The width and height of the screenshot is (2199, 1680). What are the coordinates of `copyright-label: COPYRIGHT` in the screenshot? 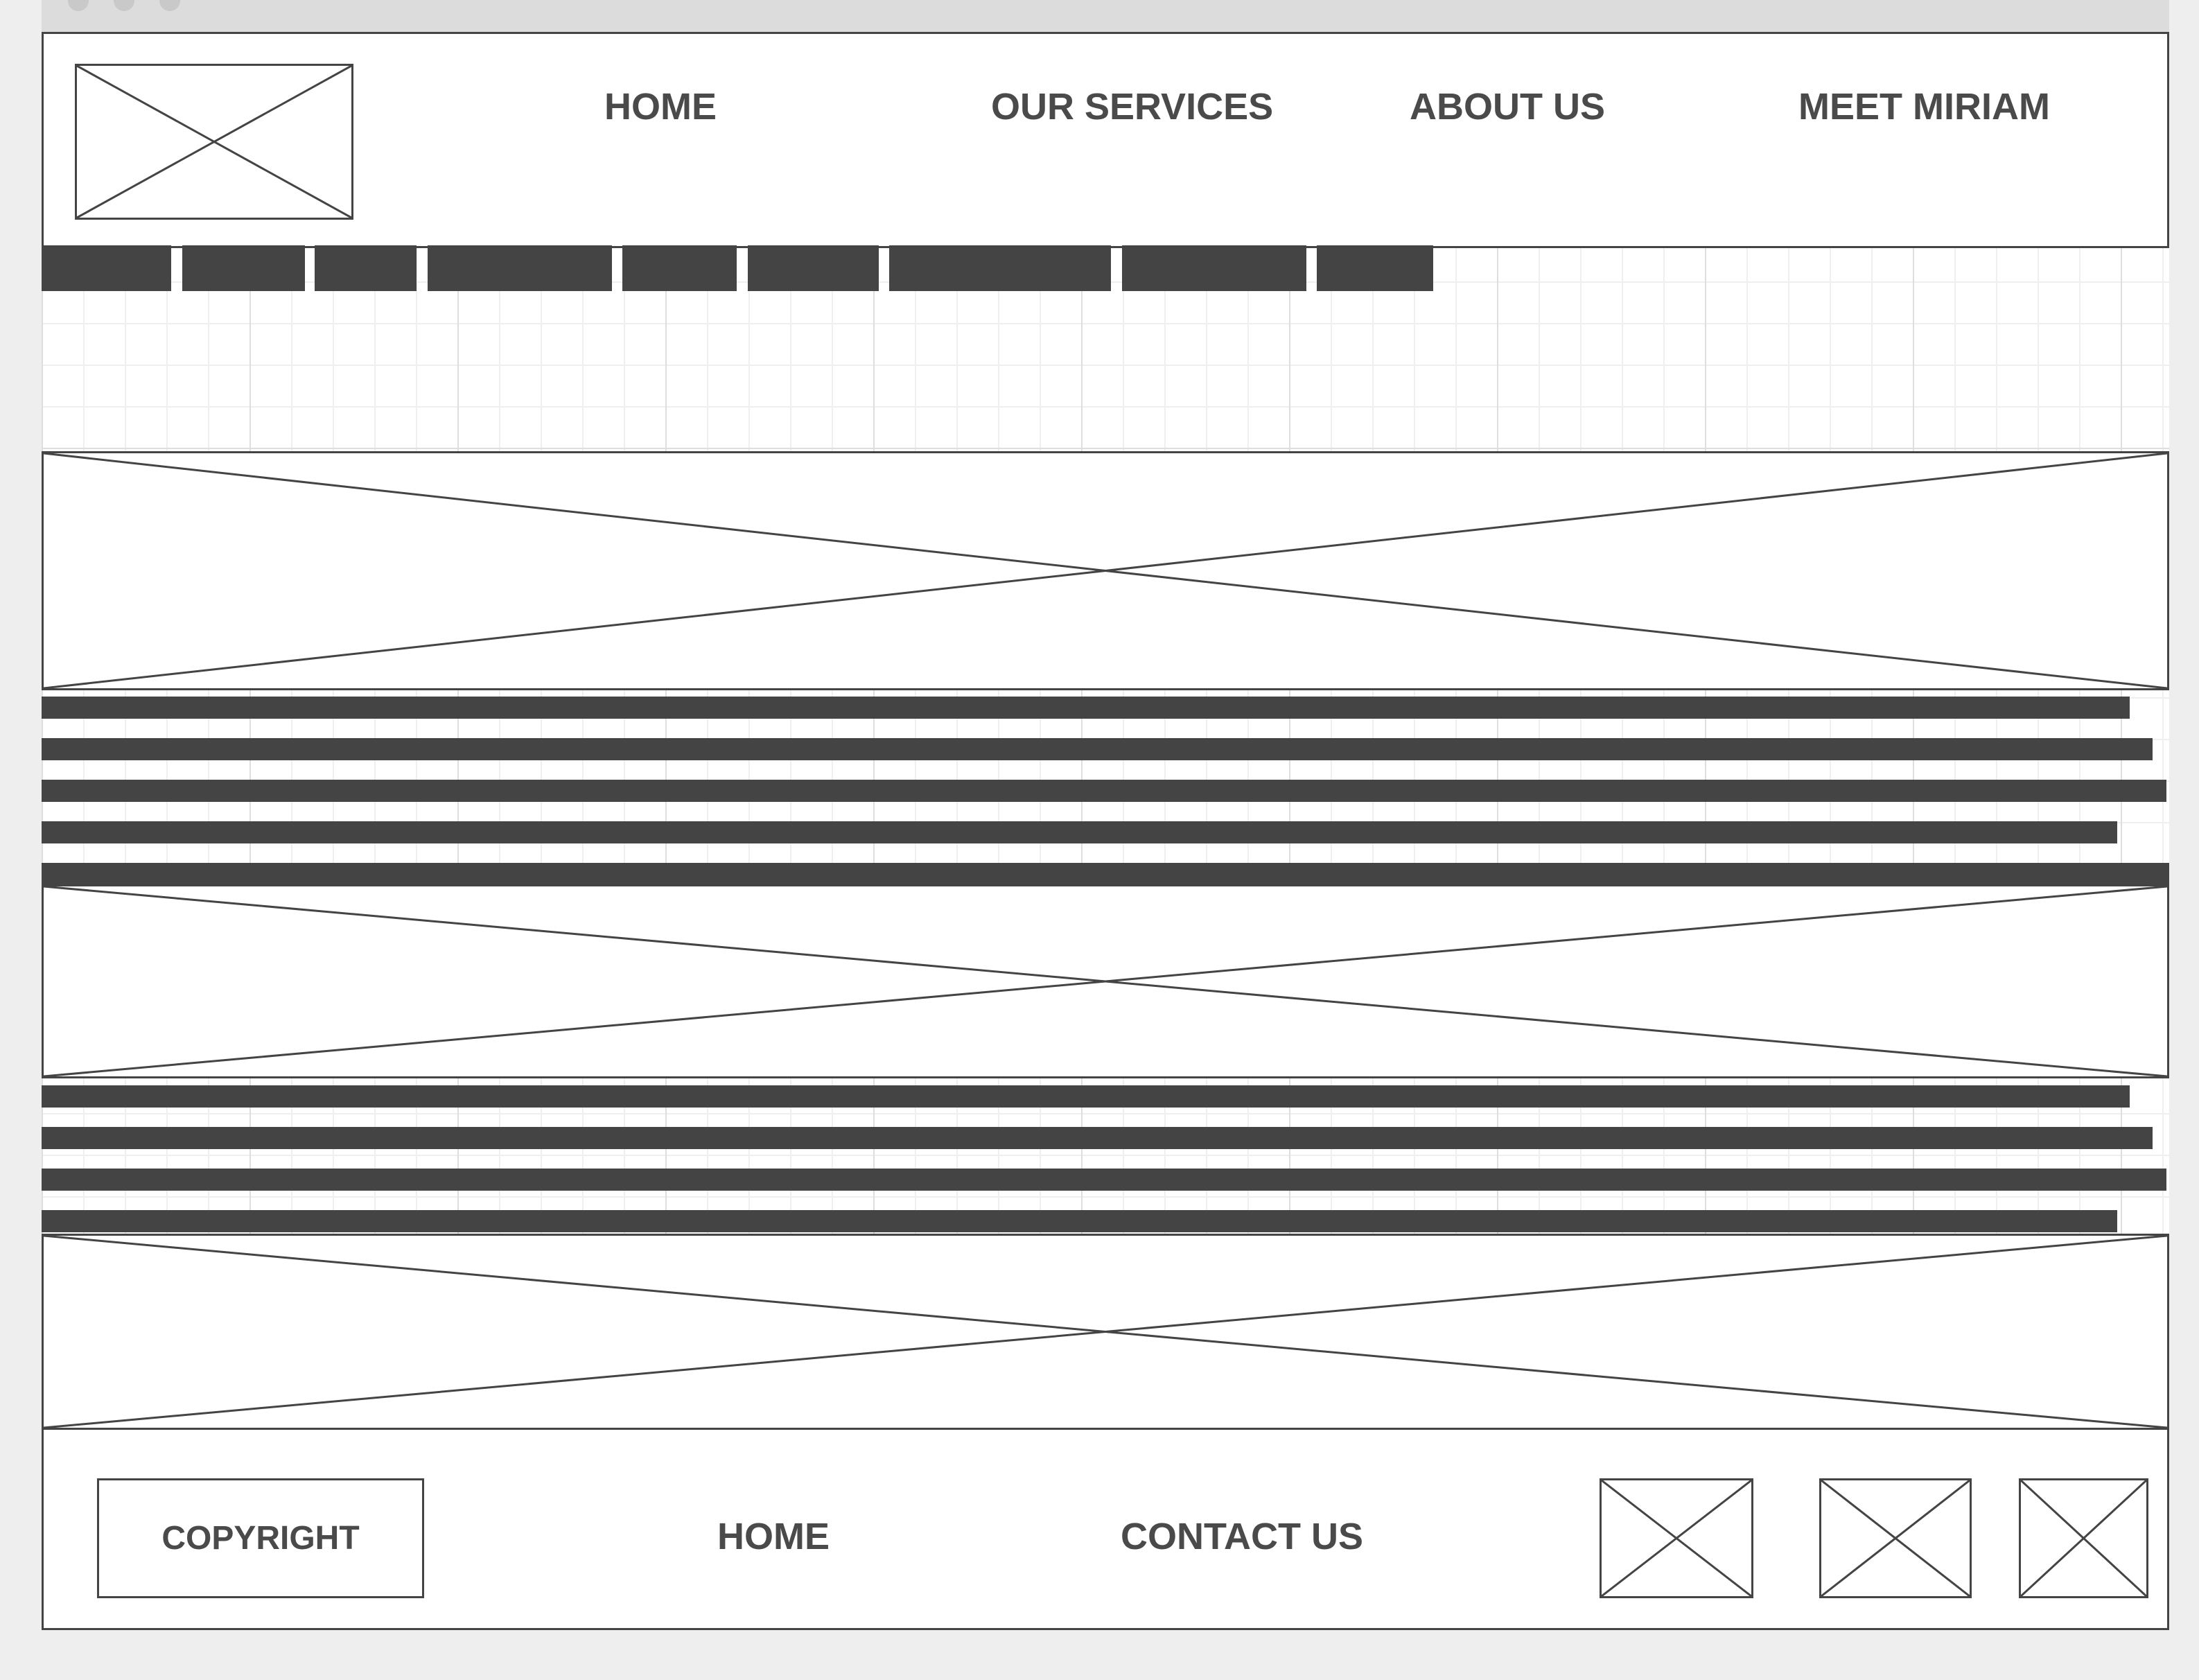 It's located at (260, 1538).